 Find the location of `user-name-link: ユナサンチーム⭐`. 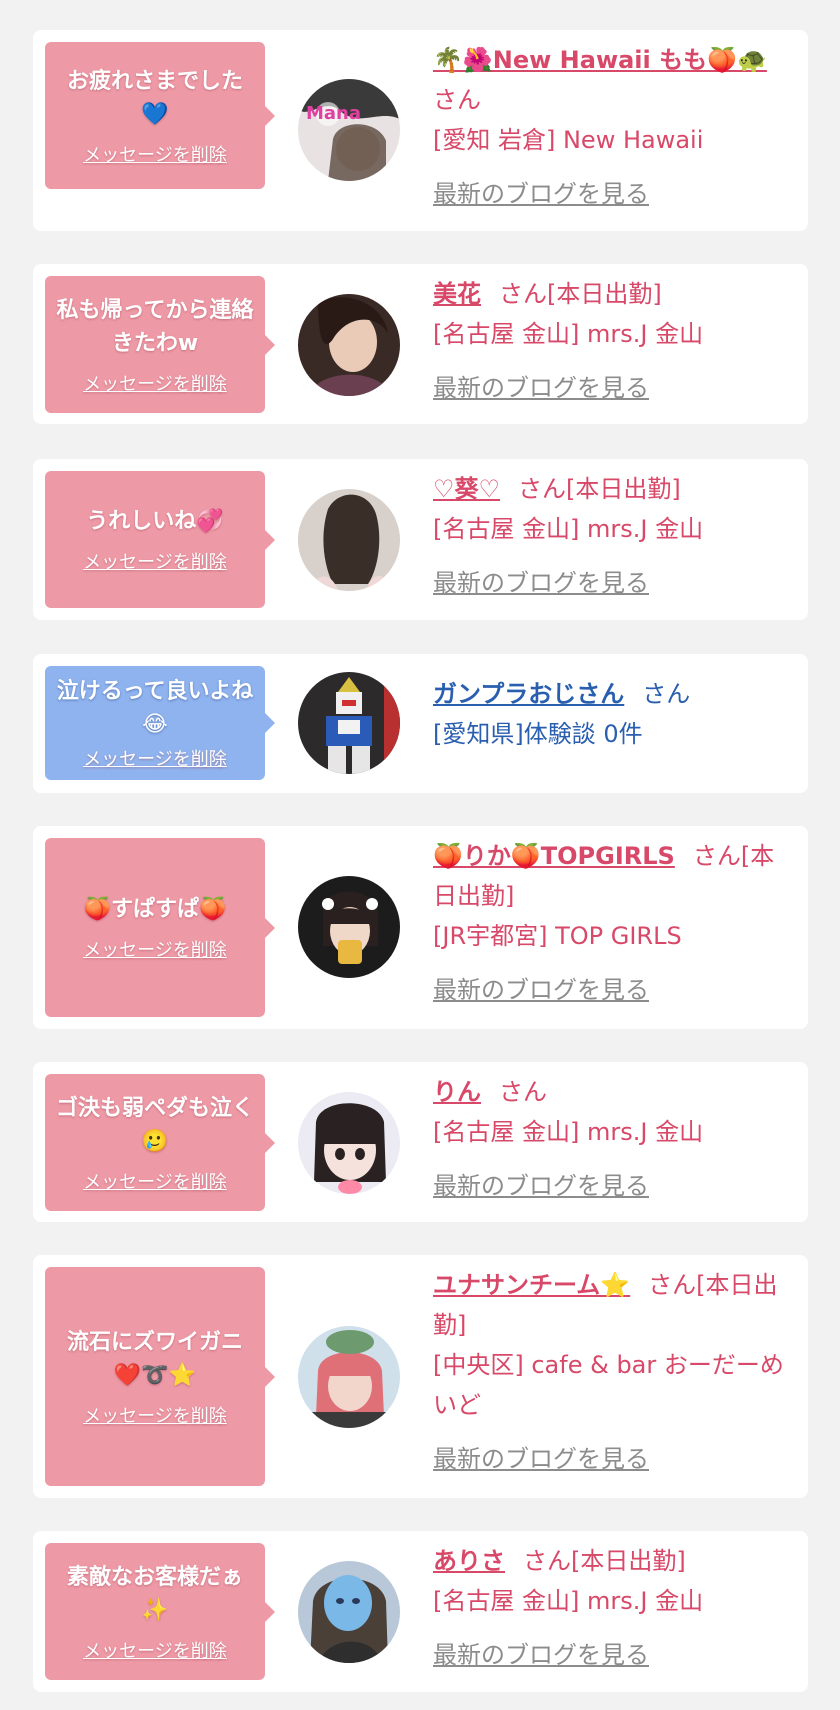

user-name-link: ユナサンチーム⭐ is located at coordinates (531, 1285).